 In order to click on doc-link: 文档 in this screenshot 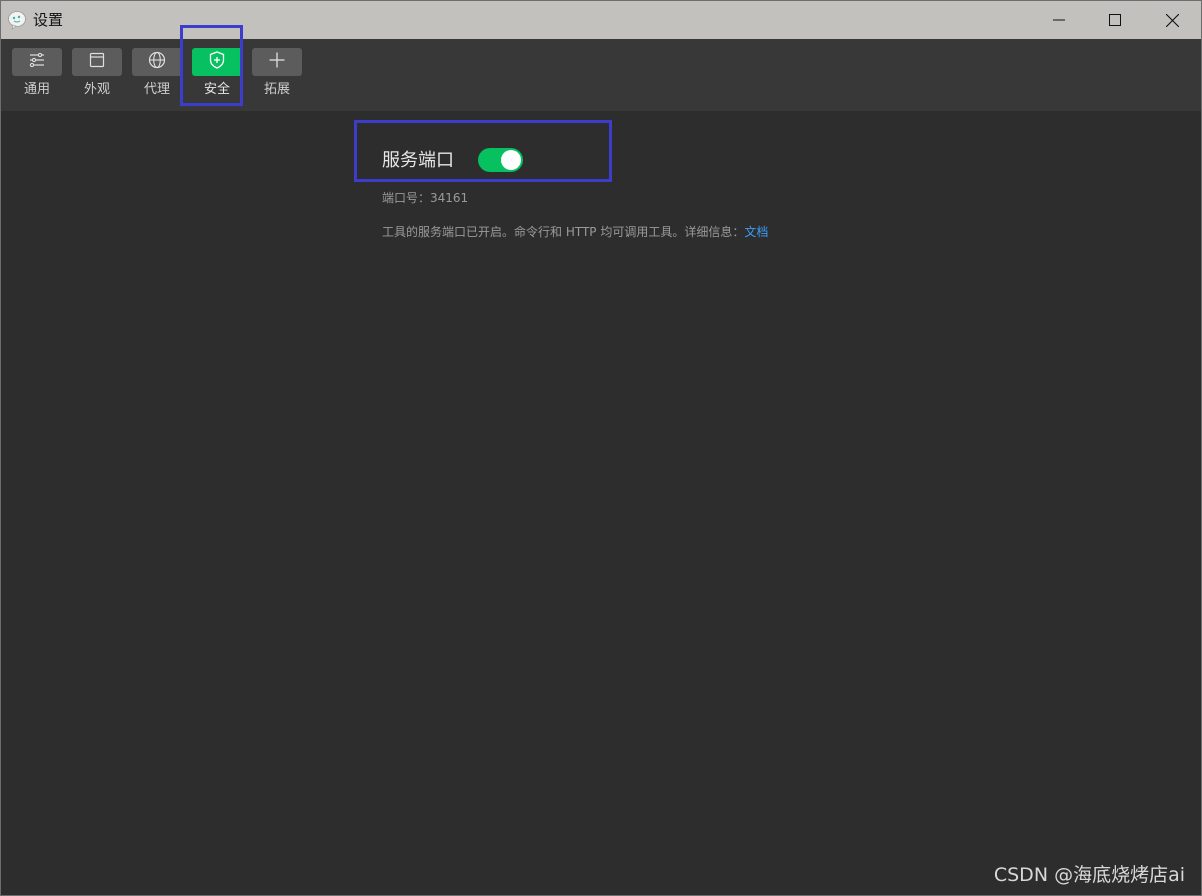, I will do `click(756, 232)`.